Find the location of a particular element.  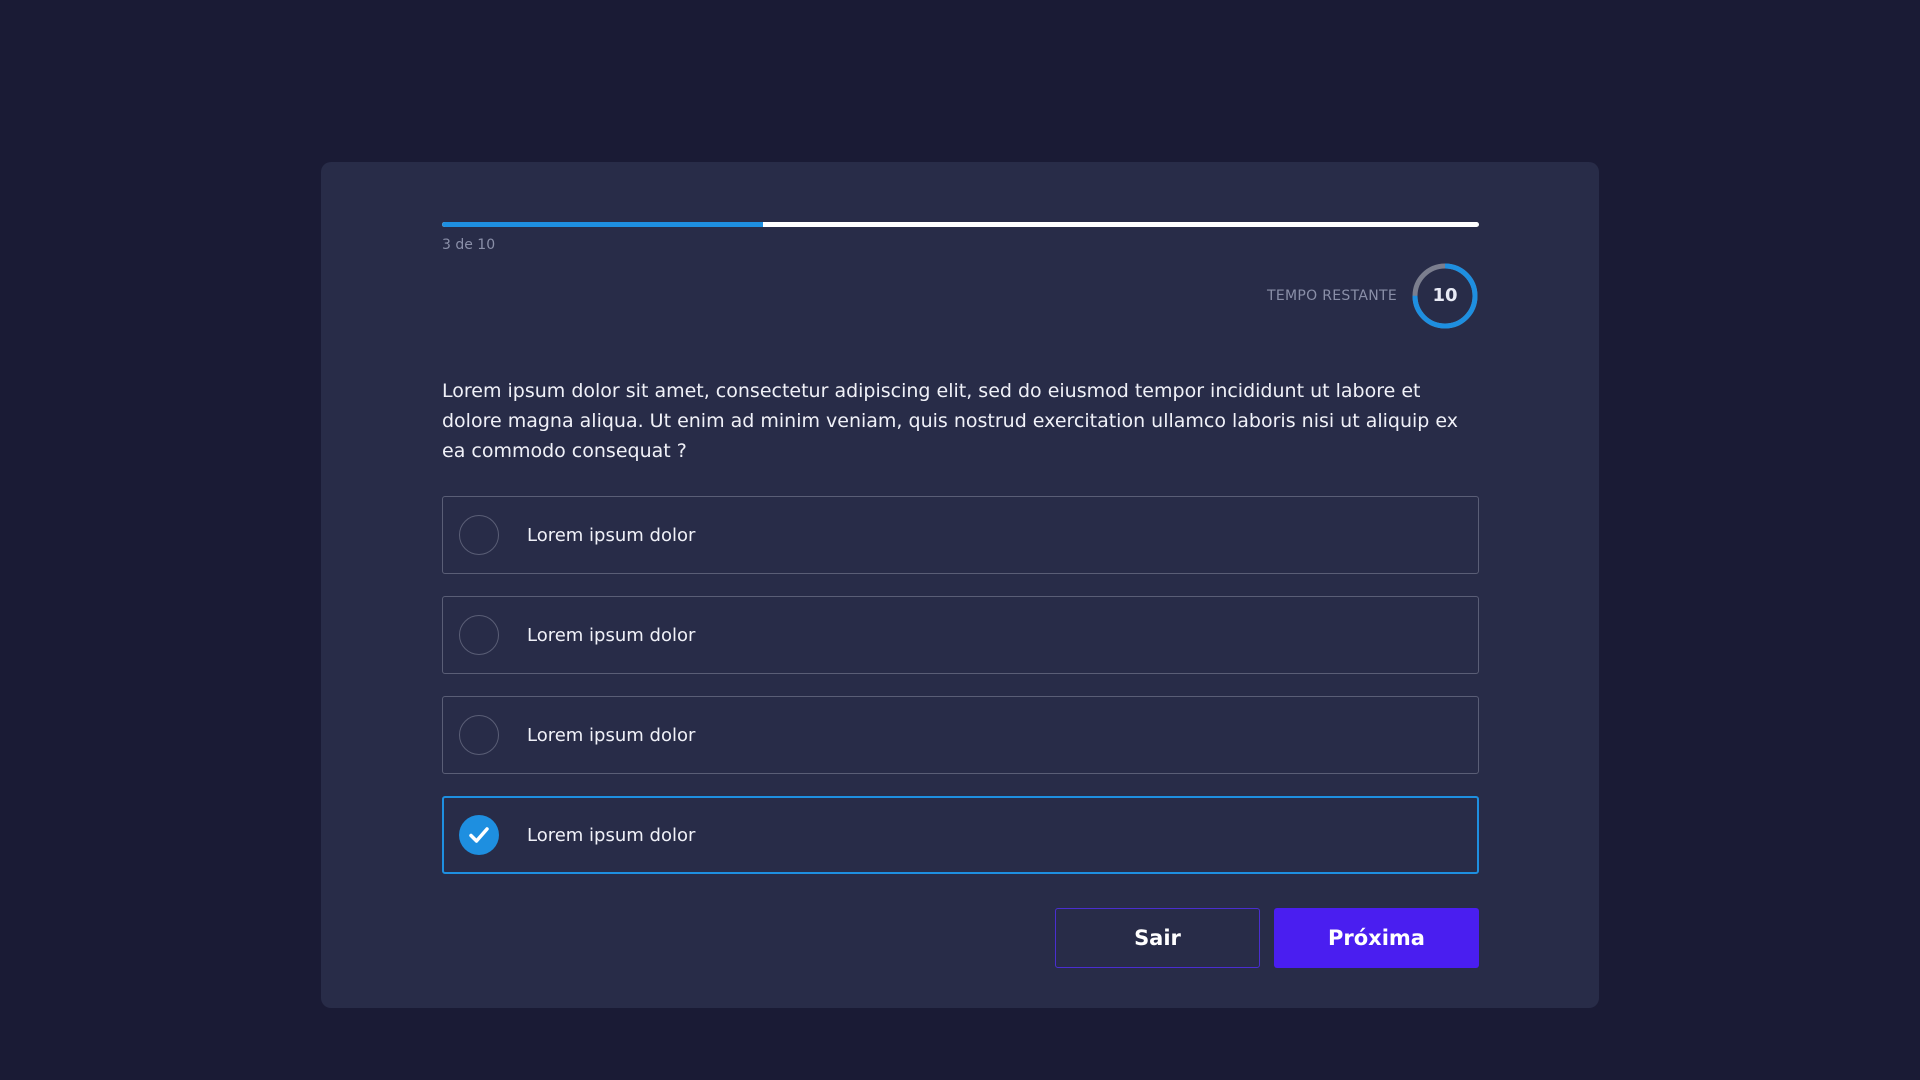

progress-bar is located at coordinates (960, 224).